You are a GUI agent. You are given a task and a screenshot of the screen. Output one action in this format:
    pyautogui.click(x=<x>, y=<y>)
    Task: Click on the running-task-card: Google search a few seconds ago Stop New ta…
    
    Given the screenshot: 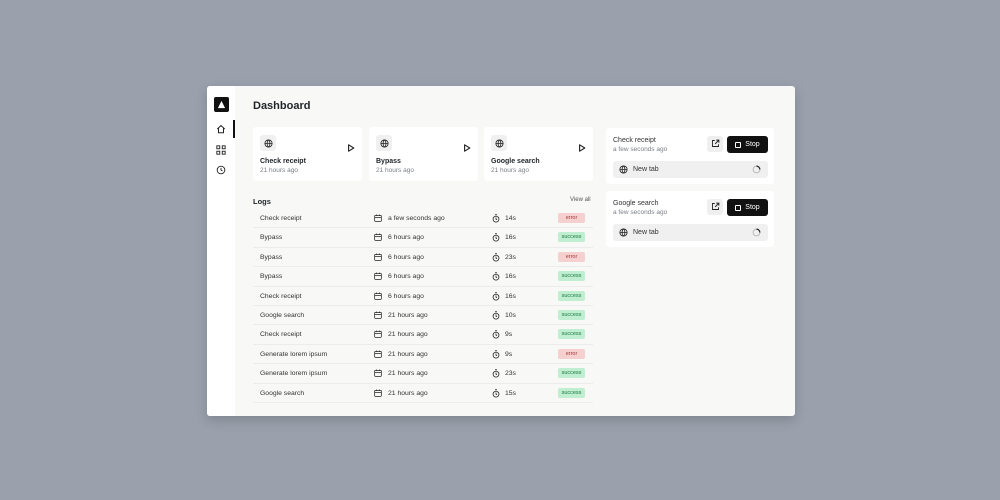 What is the action you would take?
    pyautogui.click(x=690, y=219)
    